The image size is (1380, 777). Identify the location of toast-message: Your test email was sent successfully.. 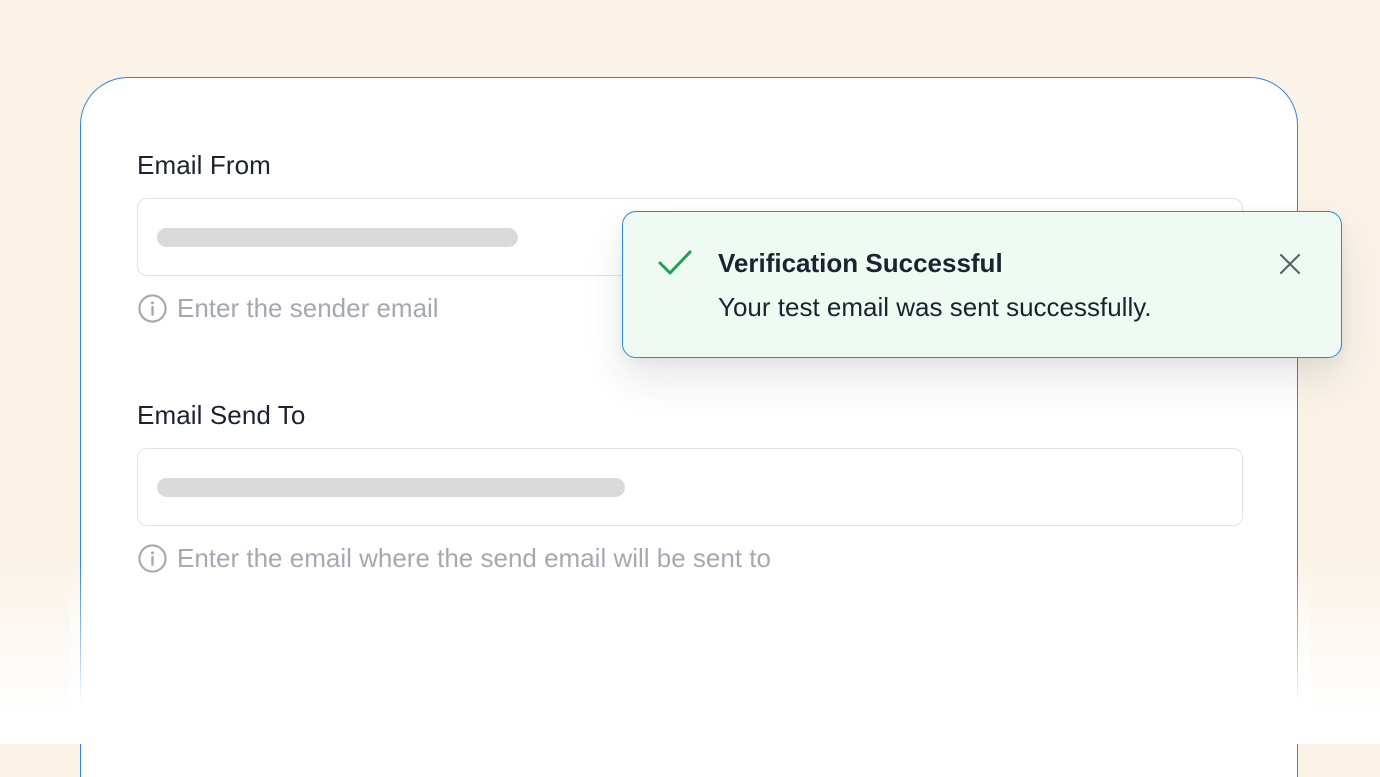
(935, 307).